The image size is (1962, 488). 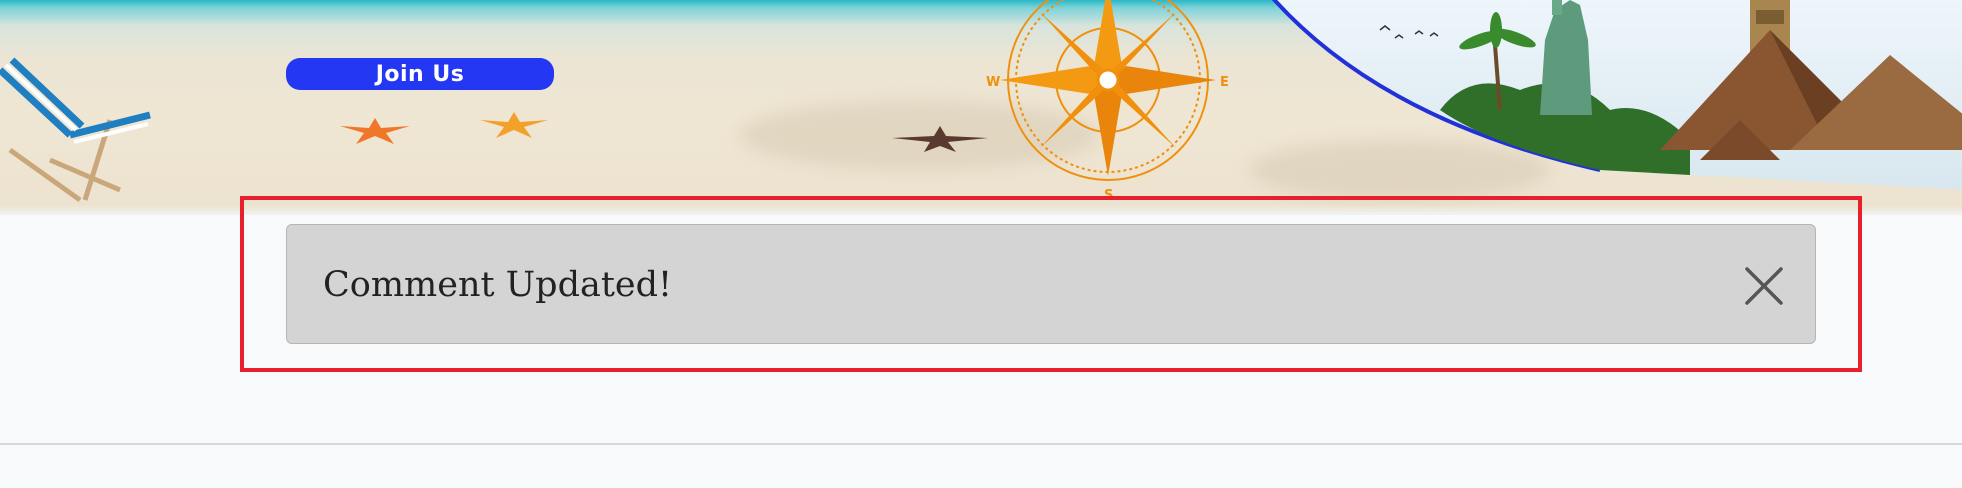 What do you see at coordinates (420, 74) in the screenshot?
I see `join-us-button: Join Us` at bounding box center [420, 74].